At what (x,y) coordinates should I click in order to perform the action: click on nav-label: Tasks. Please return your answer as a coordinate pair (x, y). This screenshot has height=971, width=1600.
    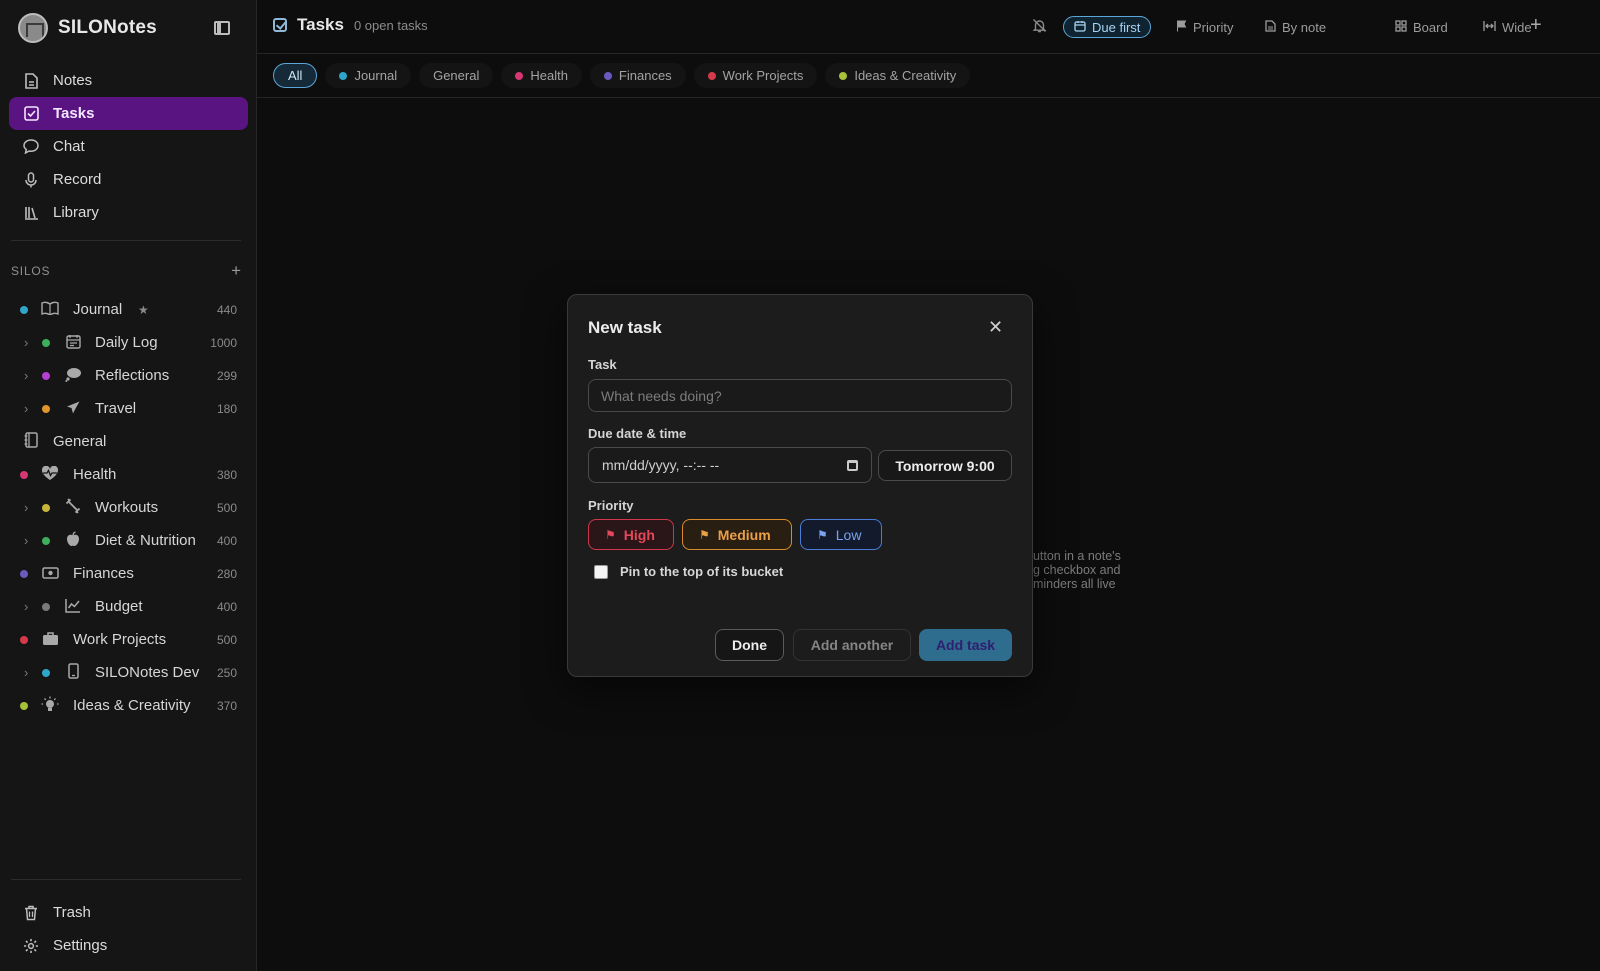
    Looking at the image, I should click on (74, 113).